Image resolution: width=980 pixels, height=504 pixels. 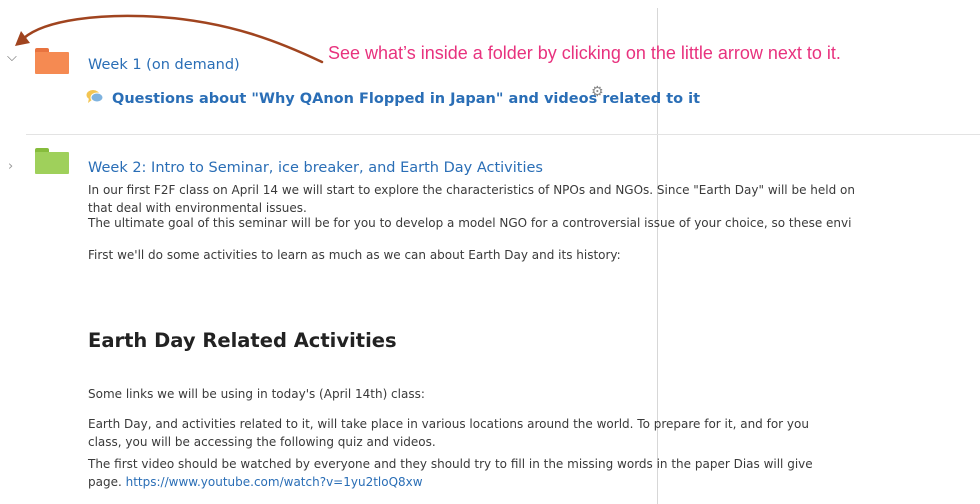 I want to click on chevron-down-icon: ⌵, so click(x=12, y=57).